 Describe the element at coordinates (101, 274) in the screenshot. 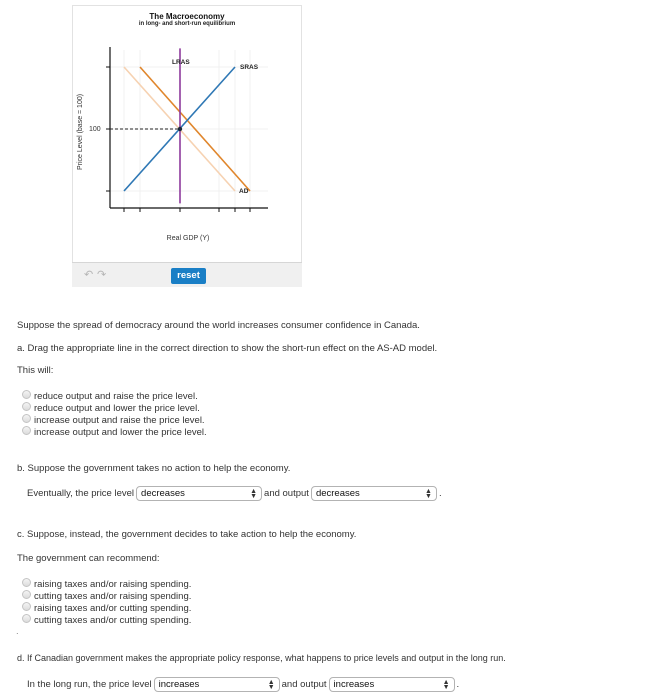

I see `redo-icon: ↷` at that location.